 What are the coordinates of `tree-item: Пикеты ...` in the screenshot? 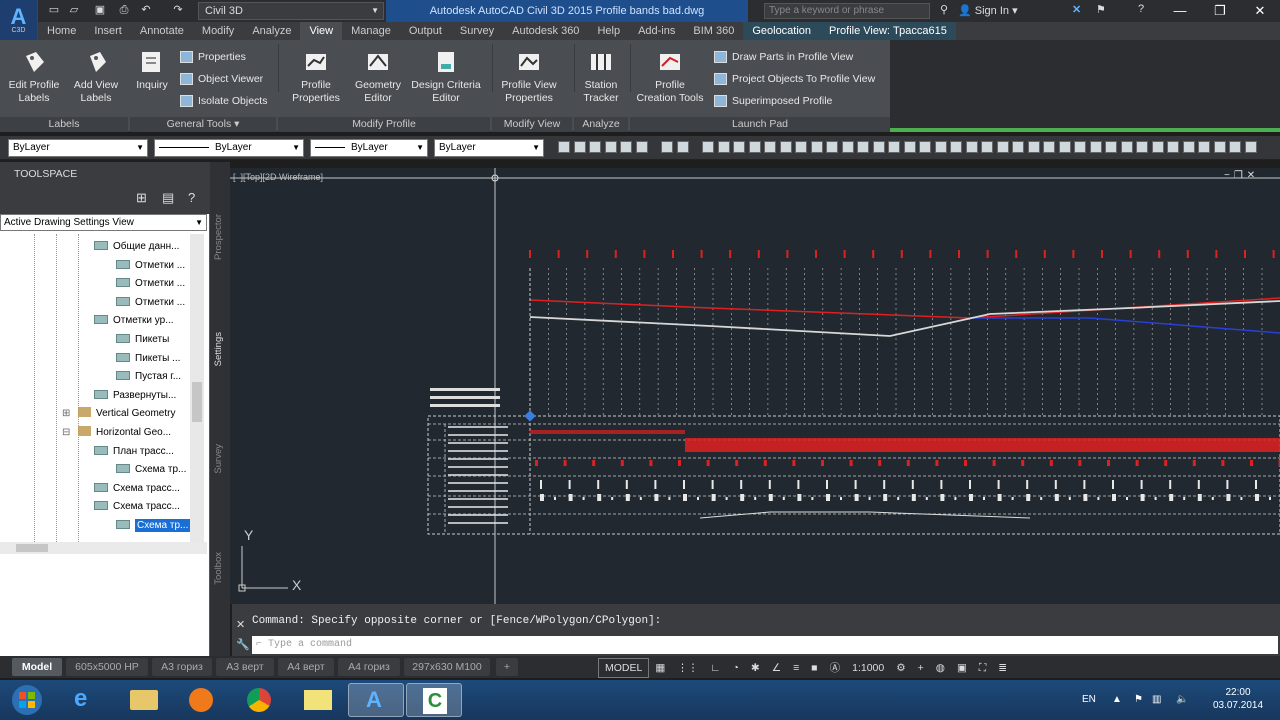 It's located at (148, 359).